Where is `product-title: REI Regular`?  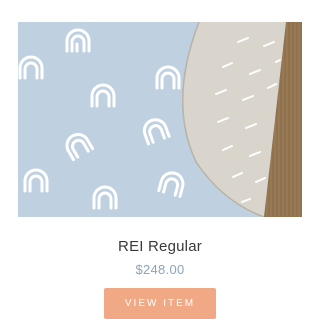
product-title: REI Regular is located at coordinates (160, 246).